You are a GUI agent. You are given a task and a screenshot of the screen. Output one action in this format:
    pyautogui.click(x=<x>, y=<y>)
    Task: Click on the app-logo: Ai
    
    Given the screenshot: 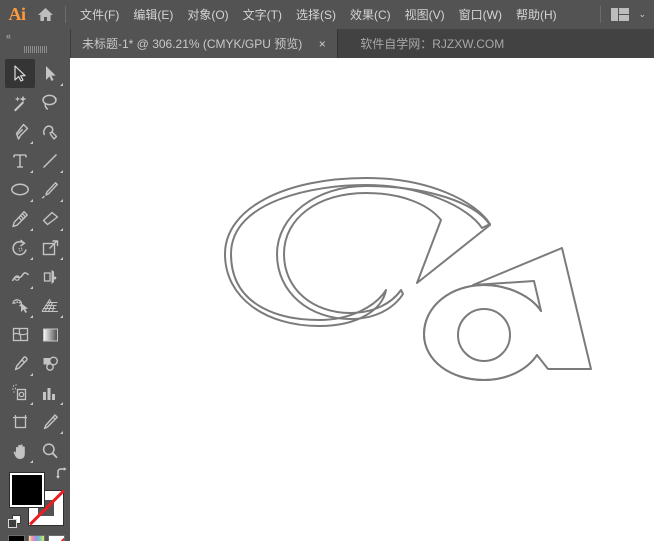 What is the action you would take?
    pyautogui.click(x=17, y=14)
    